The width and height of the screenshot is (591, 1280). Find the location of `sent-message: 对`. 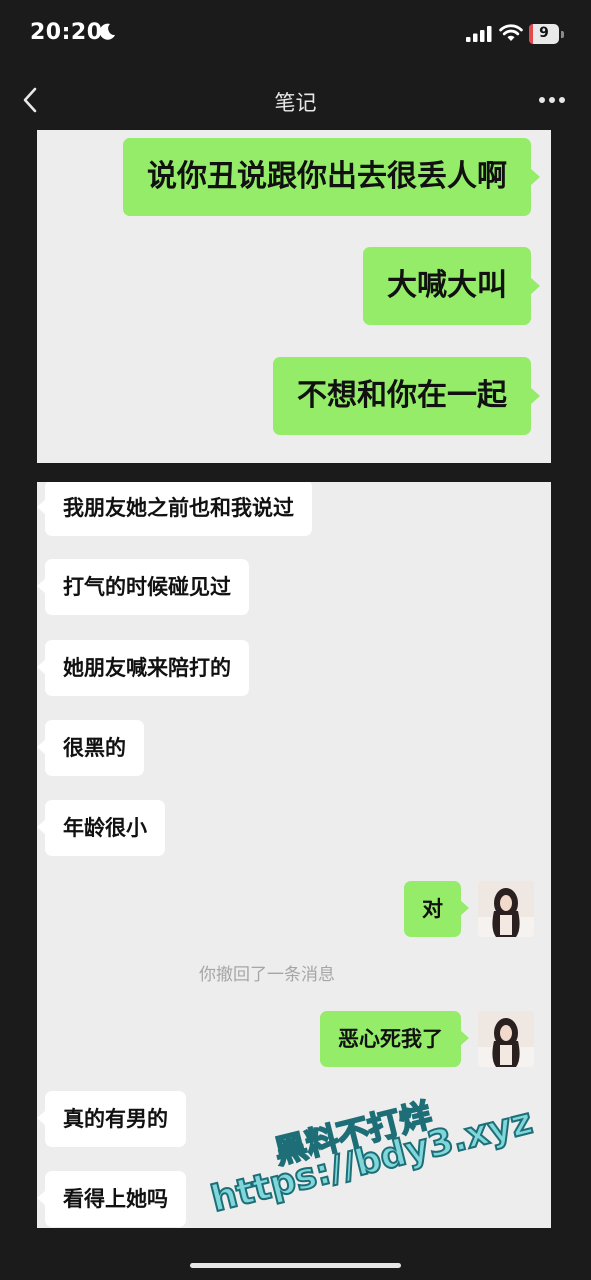

sent-message: 对 is located at coordinates (436, 909).